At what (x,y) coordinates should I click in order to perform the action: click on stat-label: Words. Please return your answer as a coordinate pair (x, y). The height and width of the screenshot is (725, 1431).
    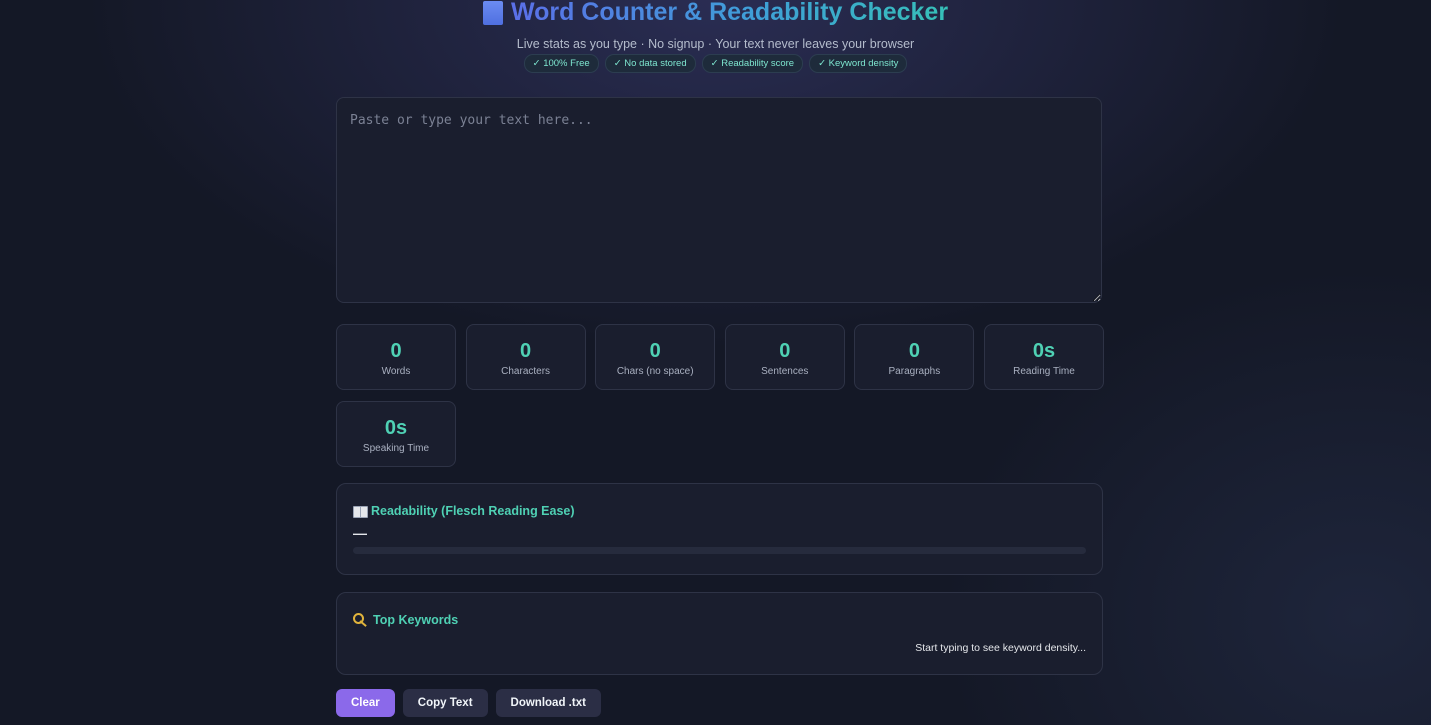
    Looking at the image, I should click on (396, 371).